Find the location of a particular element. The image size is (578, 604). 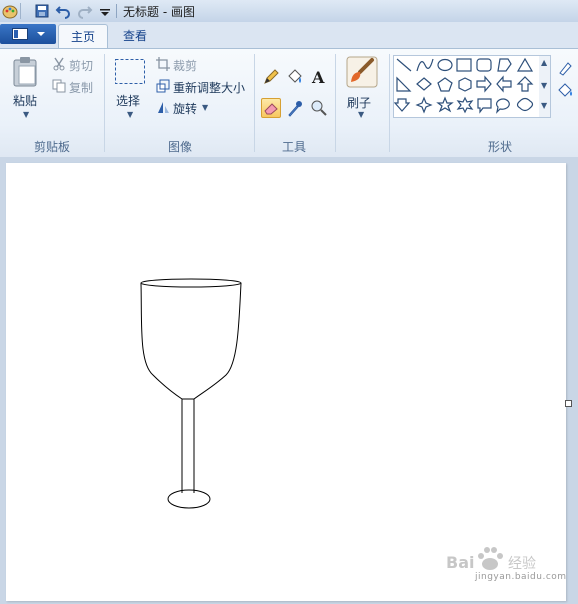

brushes-label: 刷子 is located at coordinates (359, 103).